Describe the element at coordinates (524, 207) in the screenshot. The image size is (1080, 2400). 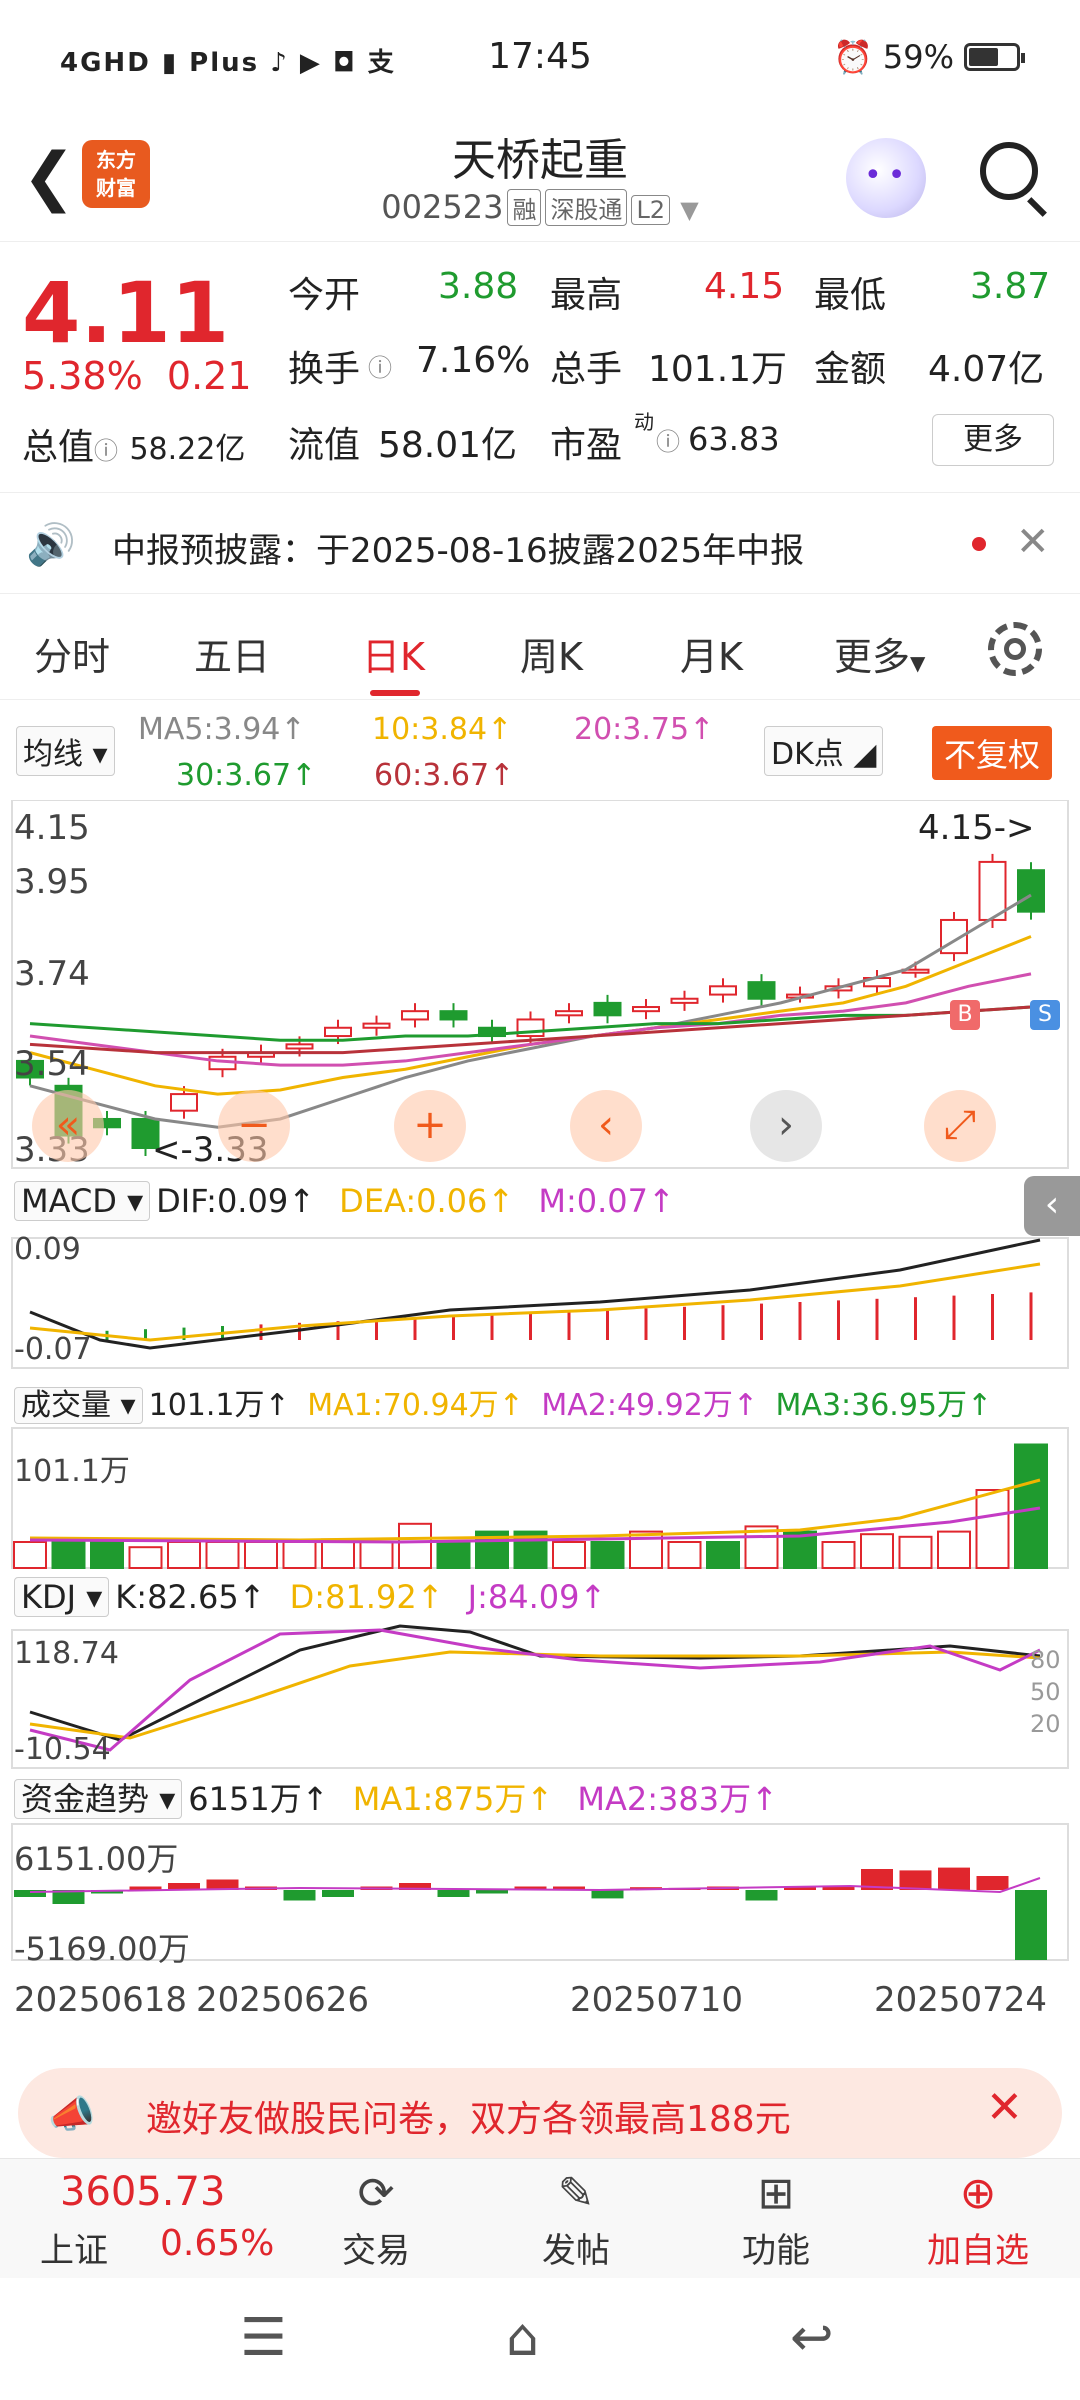
I see `tag-margin: 融` at that location.